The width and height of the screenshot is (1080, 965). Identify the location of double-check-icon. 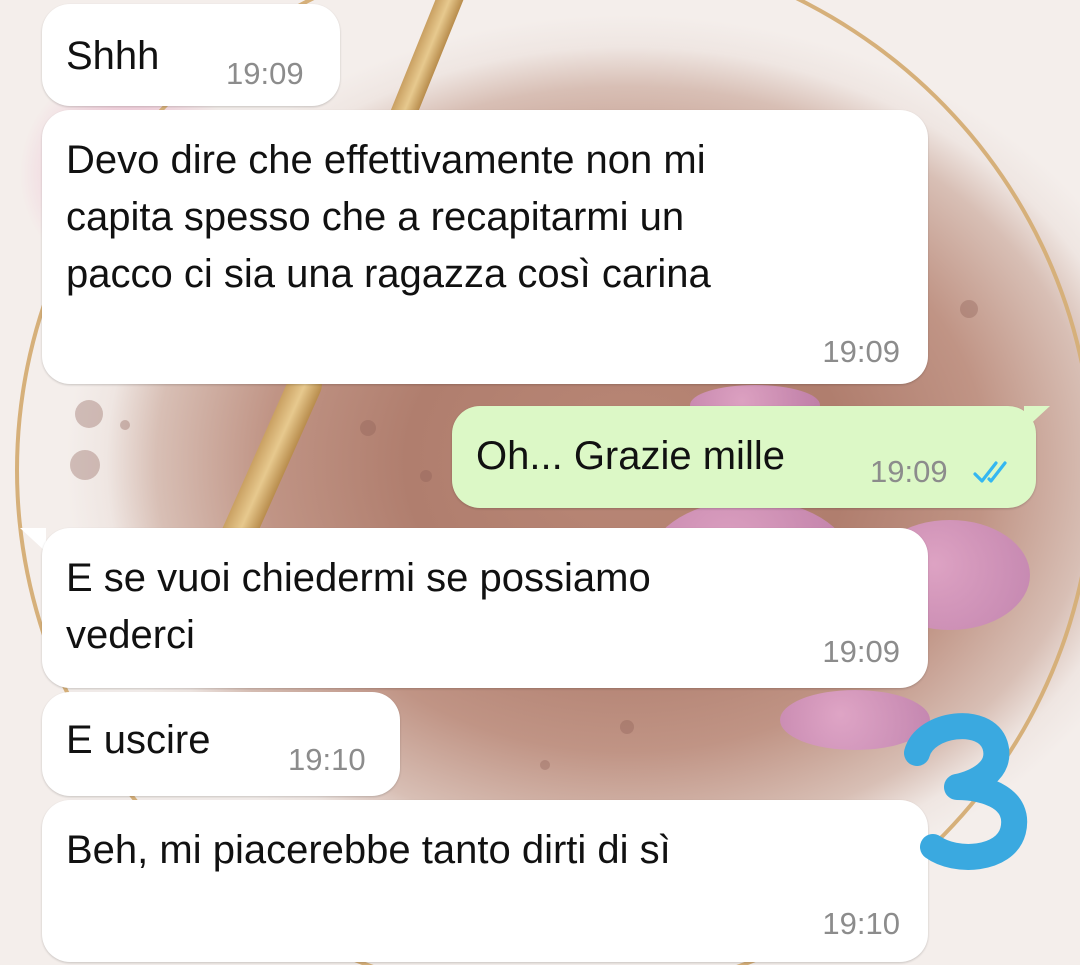
(990, 472).